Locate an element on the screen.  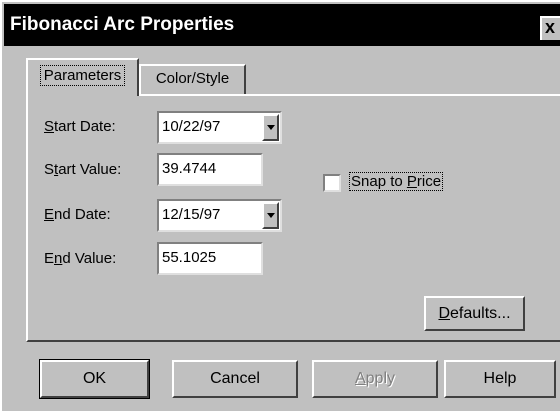
tab-parameters: Parameters is located at coordinates (82, 77).